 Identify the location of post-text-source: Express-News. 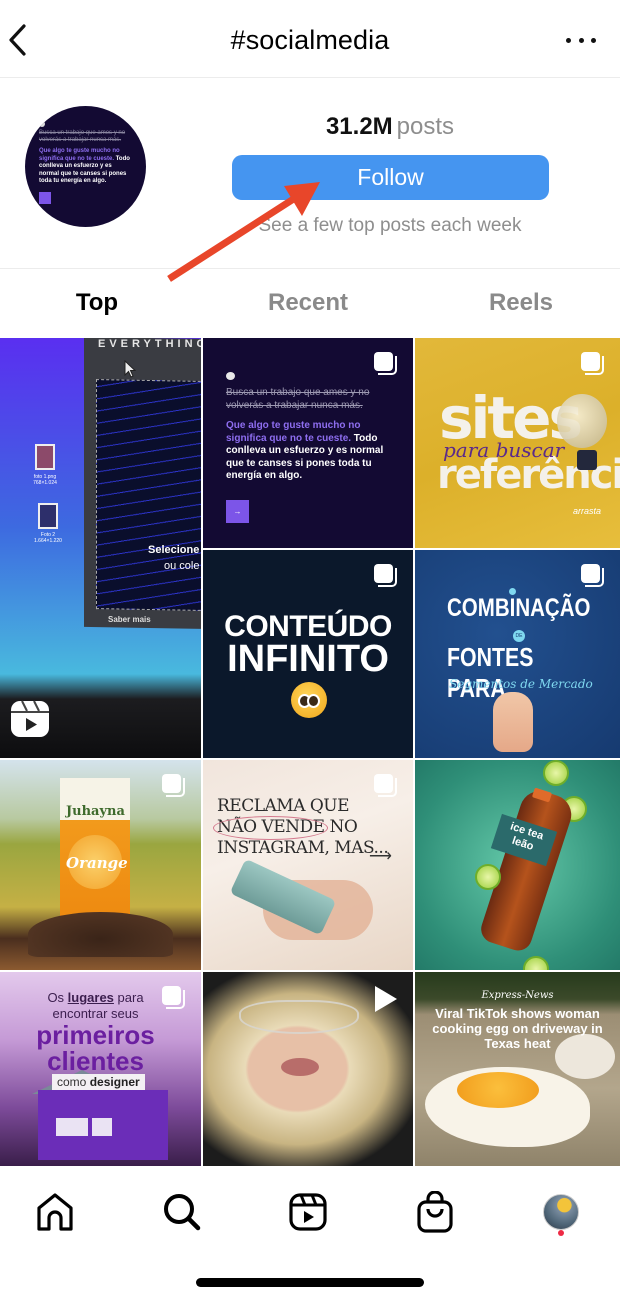
(517, 995).